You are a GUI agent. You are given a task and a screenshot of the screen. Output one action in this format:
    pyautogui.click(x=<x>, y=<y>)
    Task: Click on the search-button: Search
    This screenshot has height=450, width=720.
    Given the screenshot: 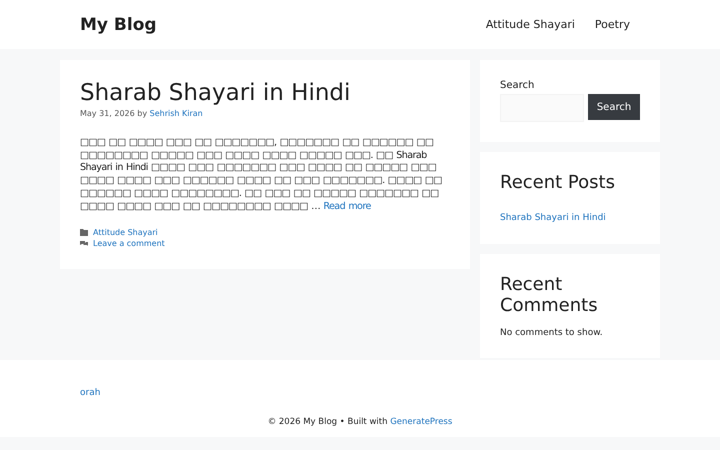 What is the action you would take?
    pyautogui.click(x=614, y=107)
    